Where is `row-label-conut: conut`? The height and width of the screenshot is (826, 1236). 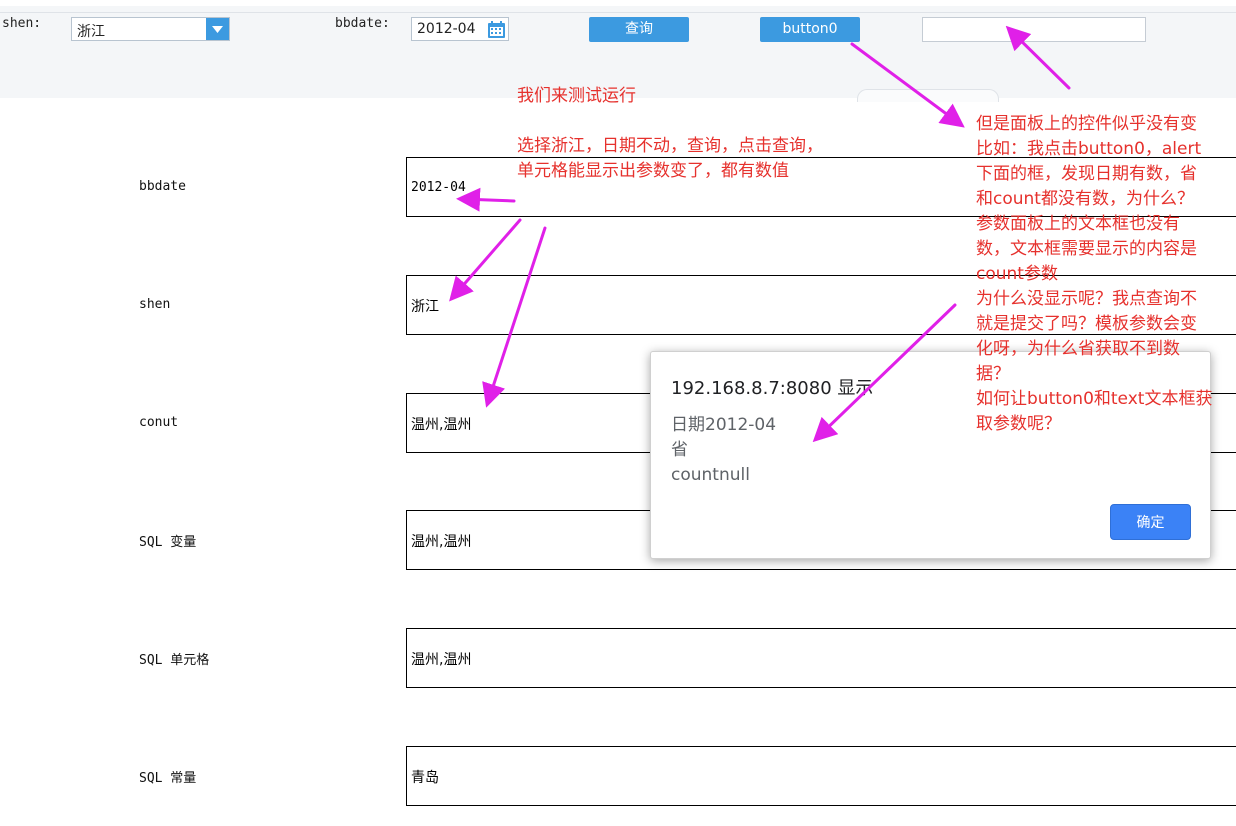
row-label-conut: conut is located at coordinates (159, 422).